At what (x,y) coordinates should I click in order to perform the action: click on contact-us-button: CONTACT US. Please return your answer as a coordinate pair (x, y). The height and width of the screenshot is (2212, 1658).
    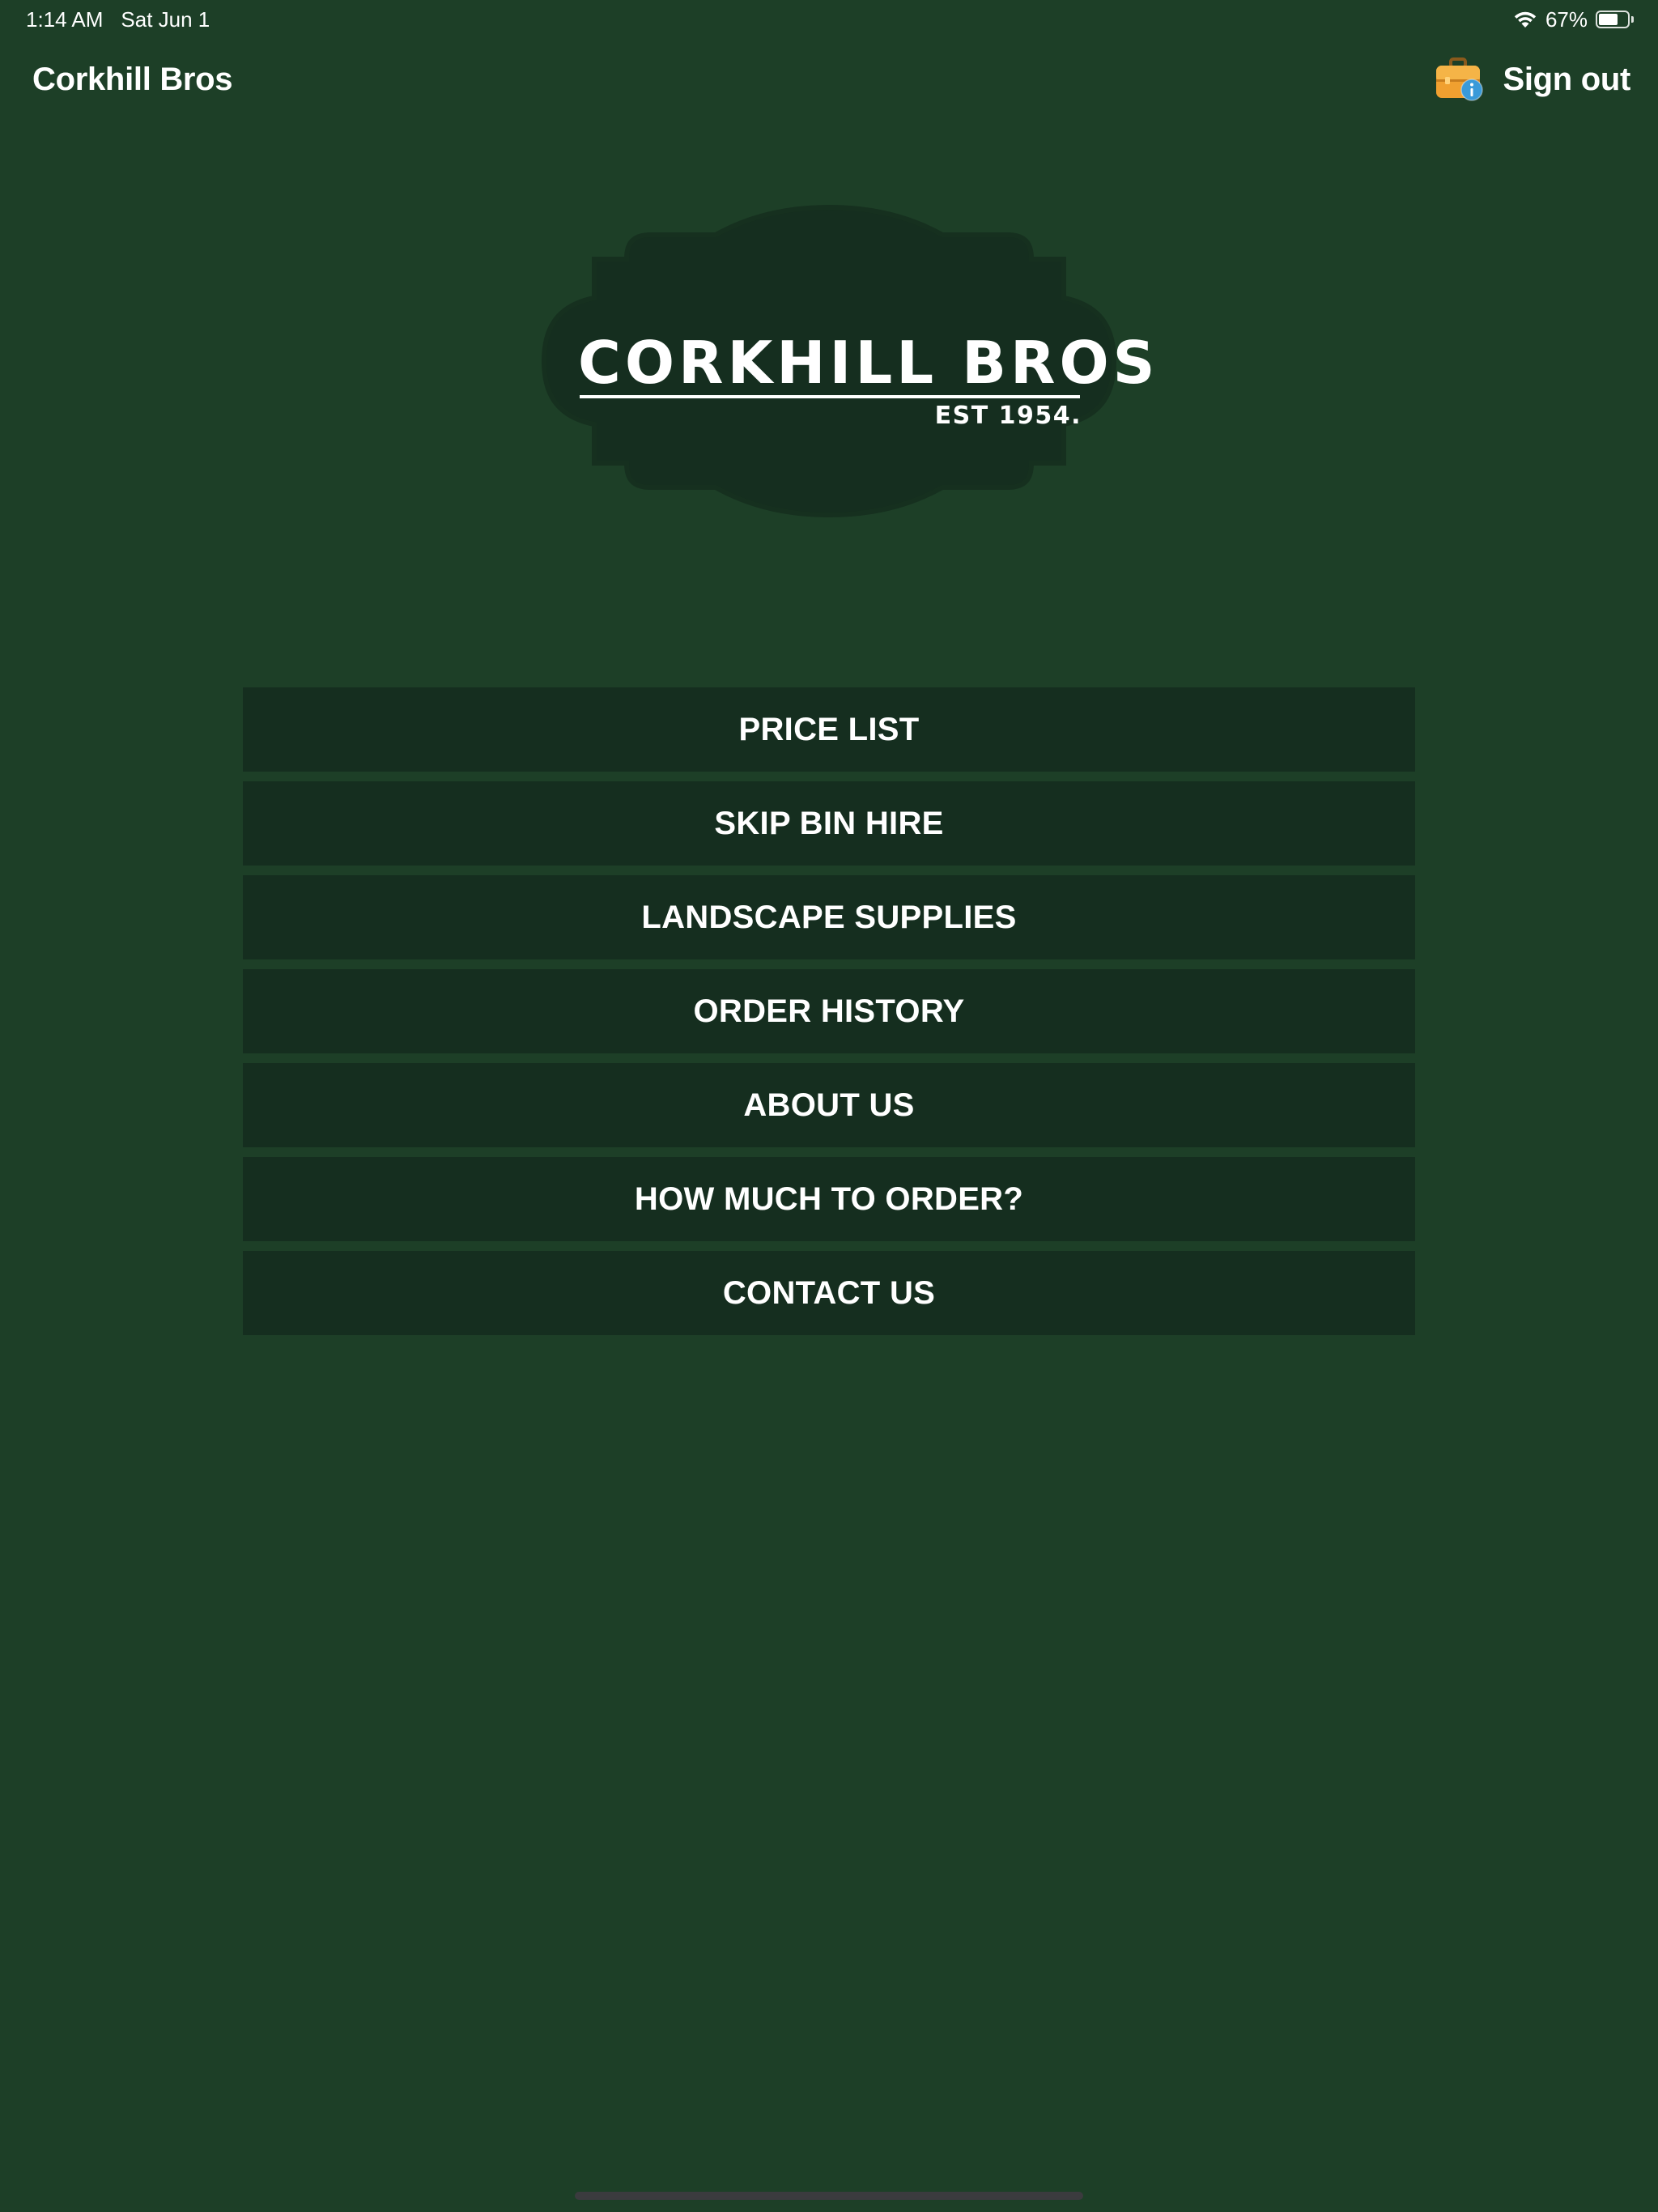
    Looking at the image, I should click on (829, 1293).